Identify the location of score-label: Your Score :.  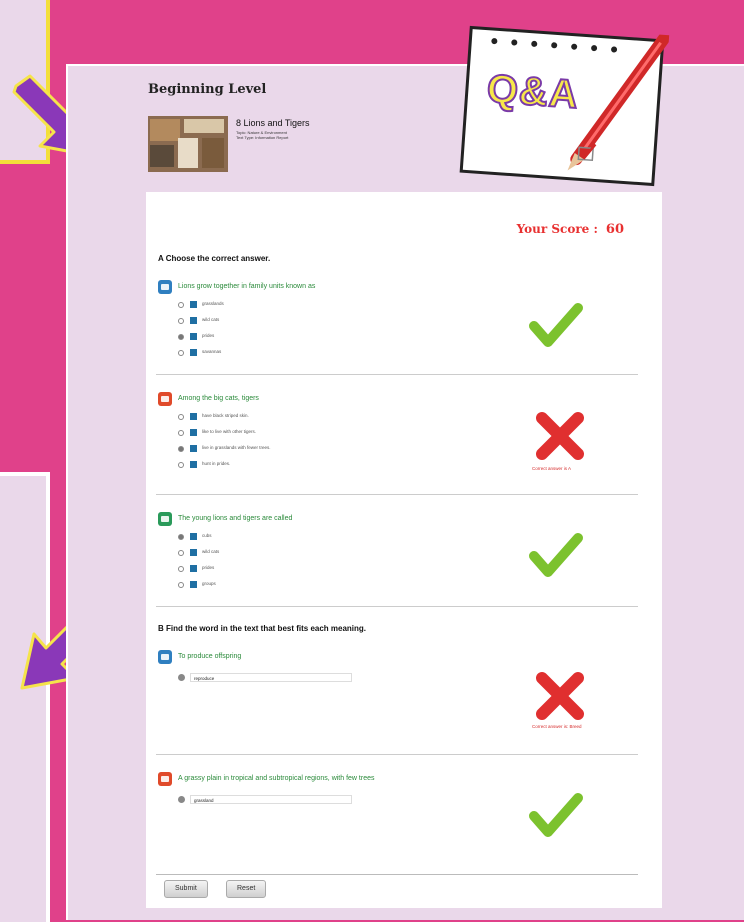
(557, 229).